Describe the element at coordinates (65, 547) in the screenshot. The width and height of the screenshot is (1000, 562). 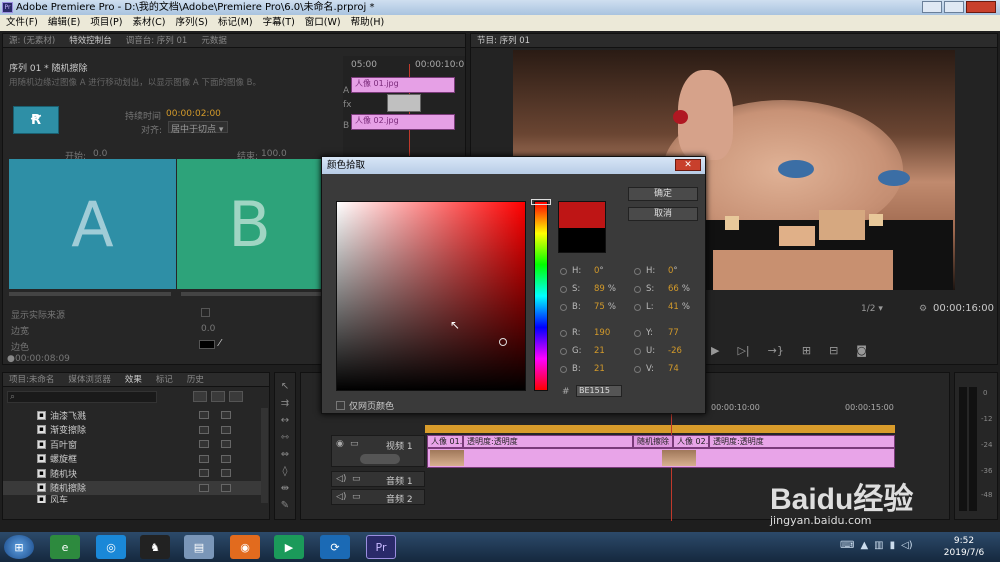
I see `browser-360-icon: e` at that location.